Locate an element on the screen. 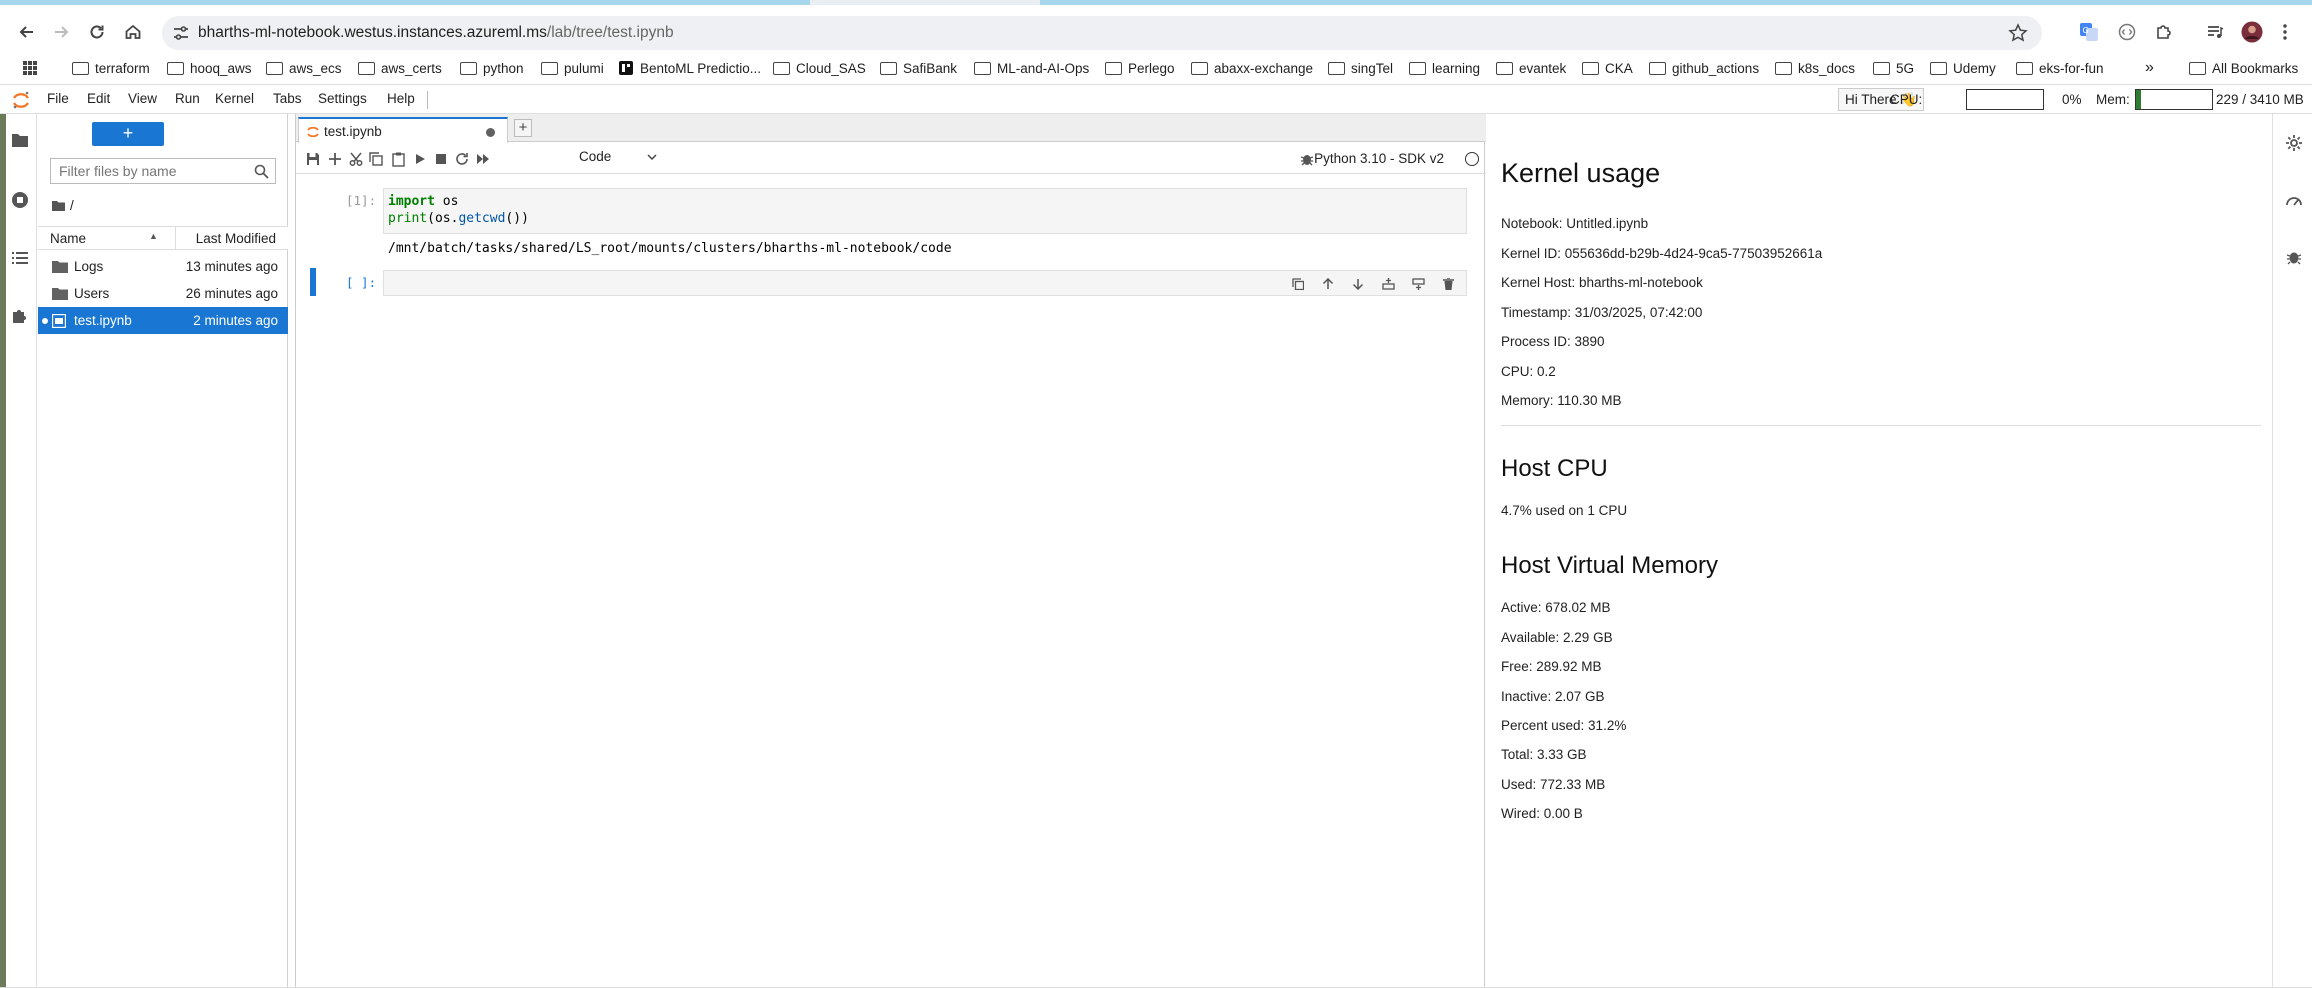  file-browser-tab is located at coordinates (20, 140).